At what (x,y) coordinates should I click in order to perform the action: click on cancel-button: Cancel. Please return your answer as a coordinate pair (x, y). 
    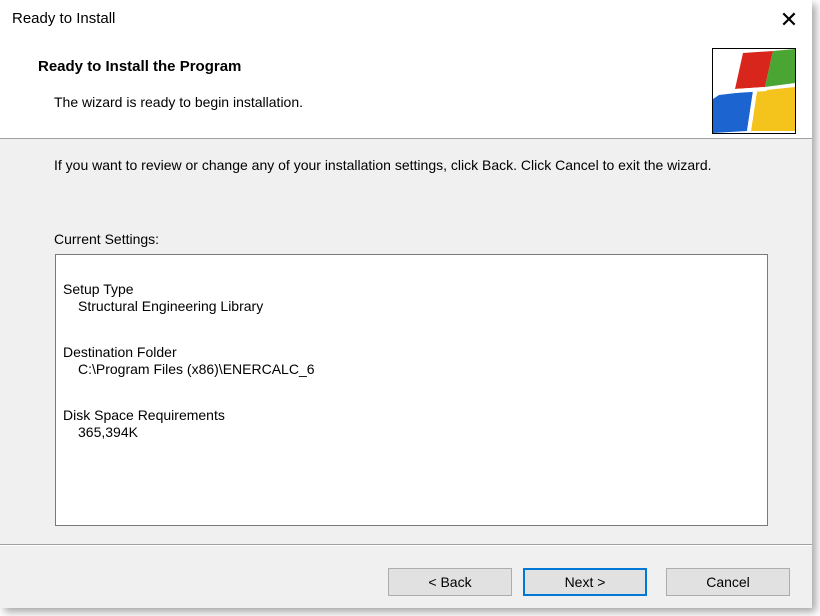
    Looking at the image, I should click on (728, 582).